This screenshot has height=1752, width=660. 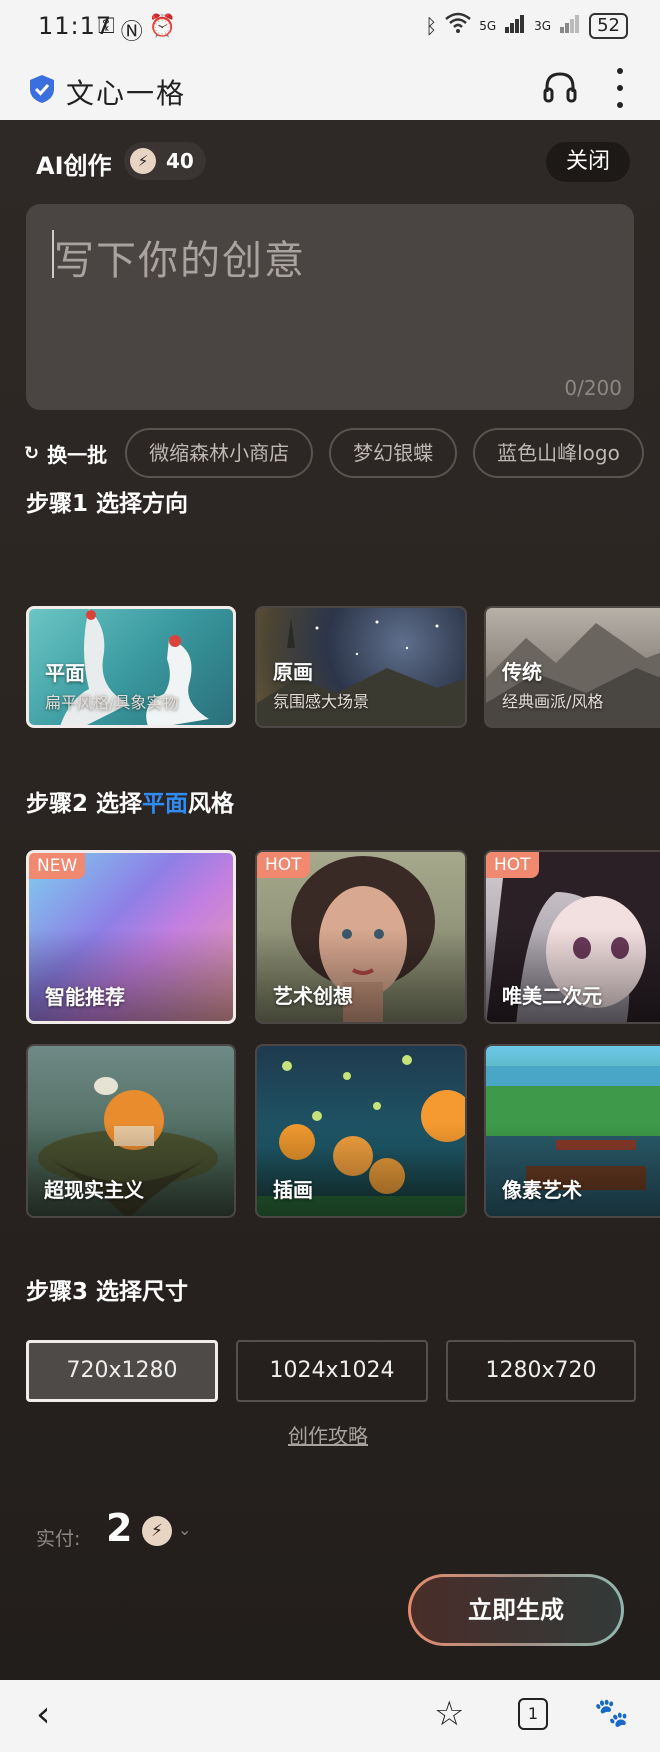 I want to click on style-card-pixel-art: 像素艺术, so click(x=572, y=1131).